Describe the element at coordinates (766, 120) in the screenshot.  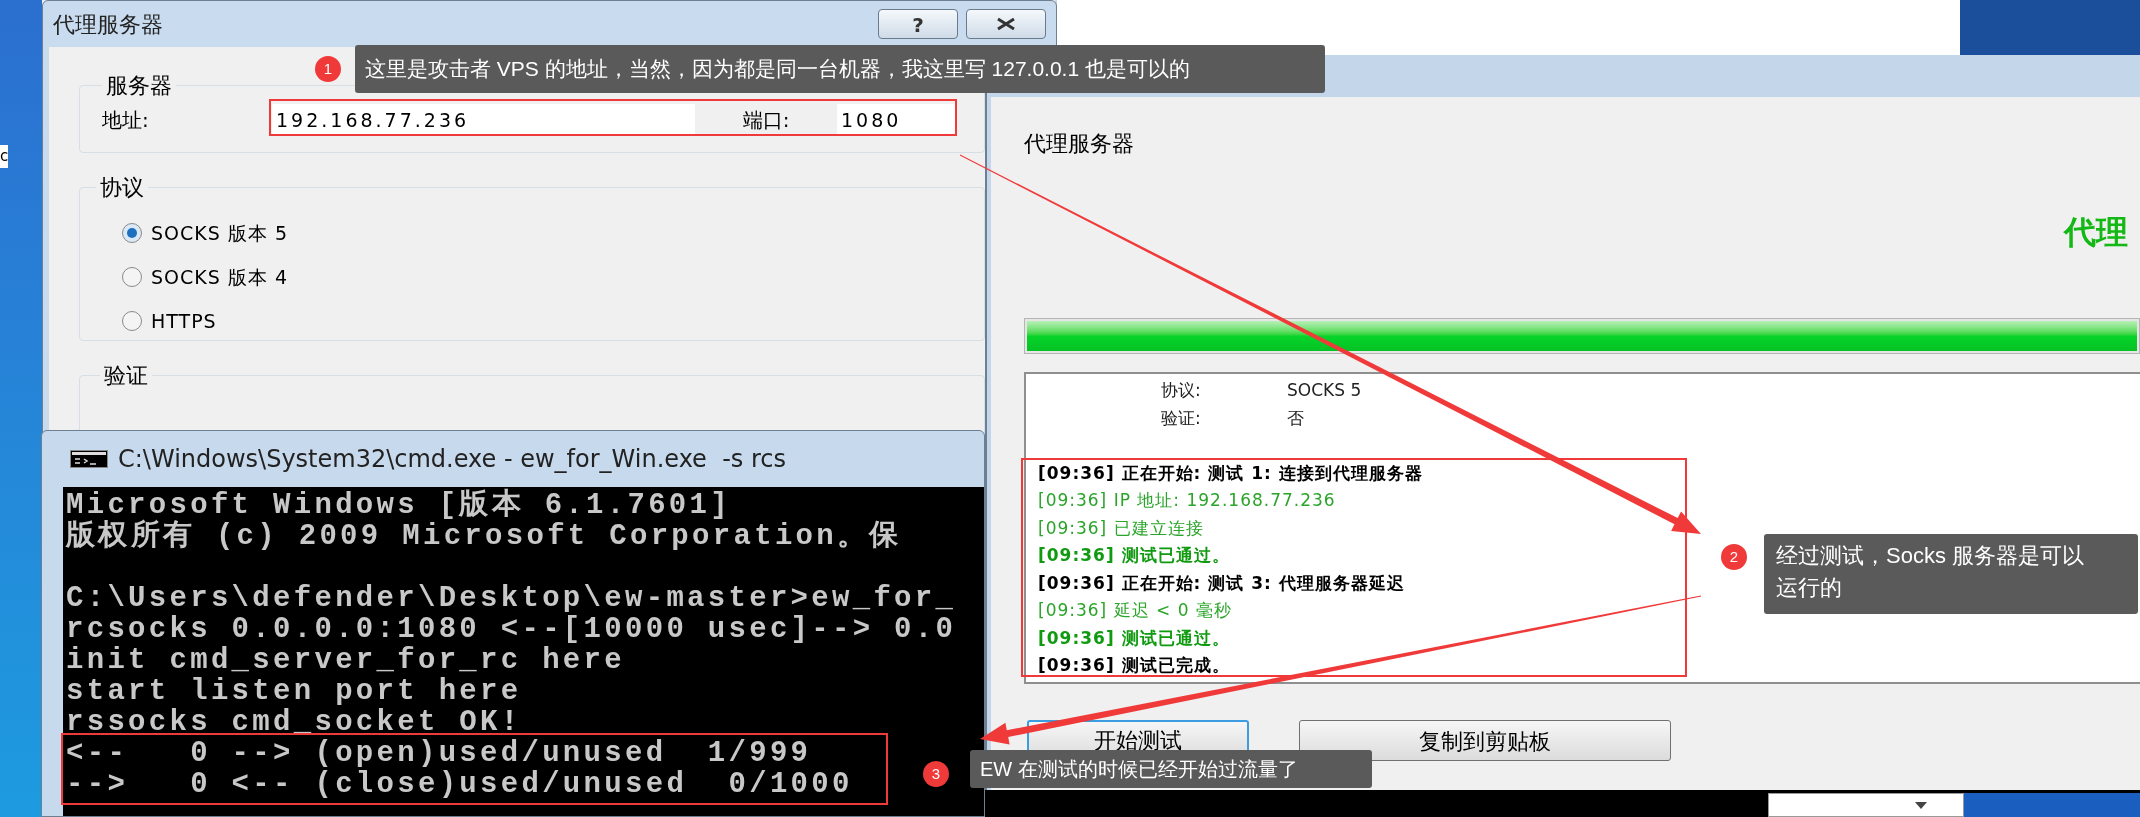
I see `port-label: 端口:` at that location.